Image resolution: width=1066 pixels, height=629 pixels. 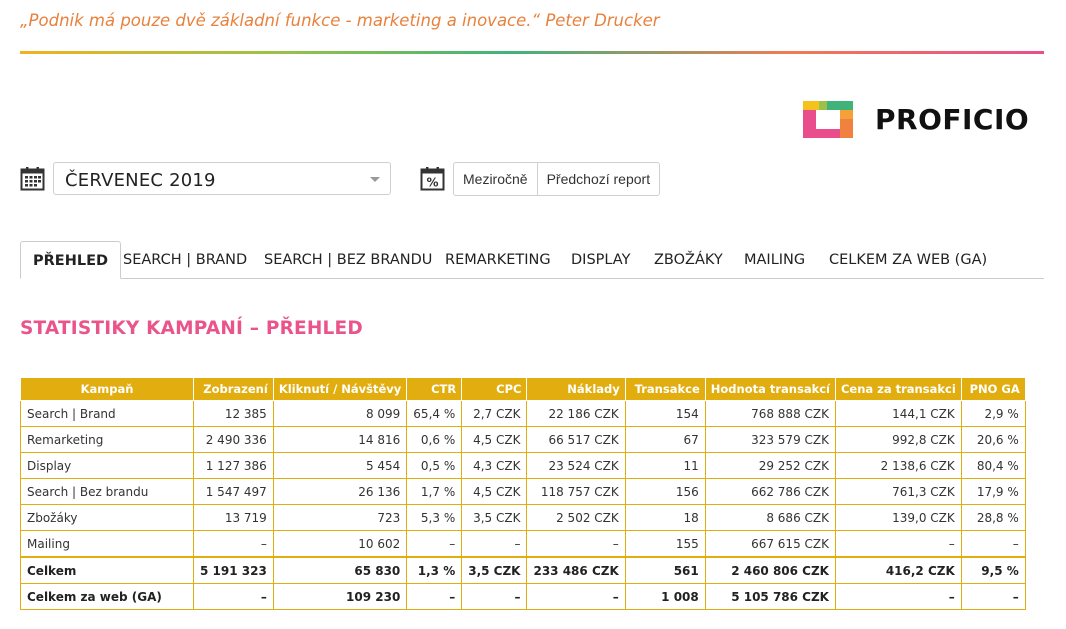 I want to click on tab-search-brand: SEARCH | BRAND, so click(x=185, y=260).